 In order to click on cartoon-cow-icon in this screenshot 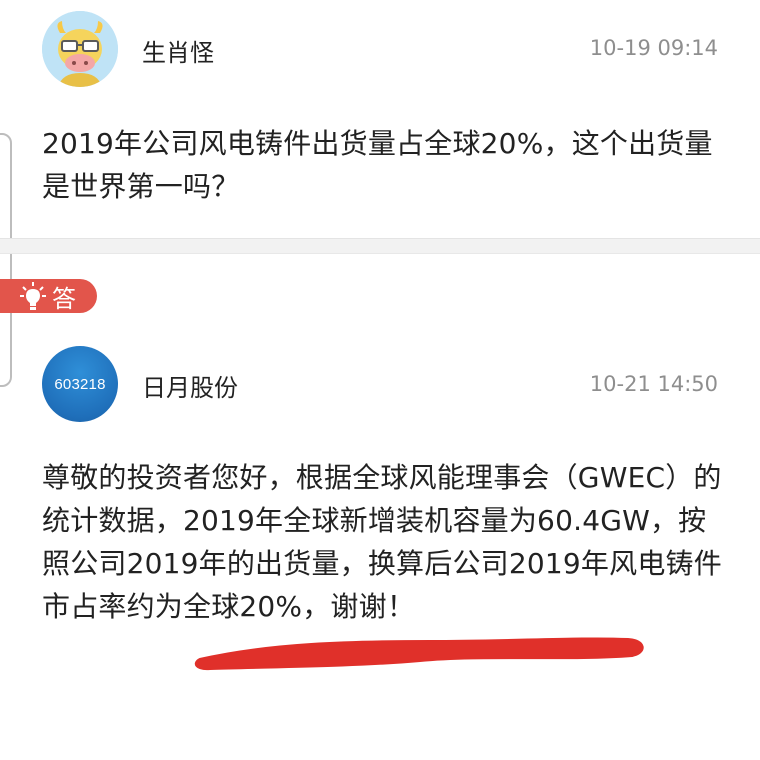, I will do `click(80, 49)`.